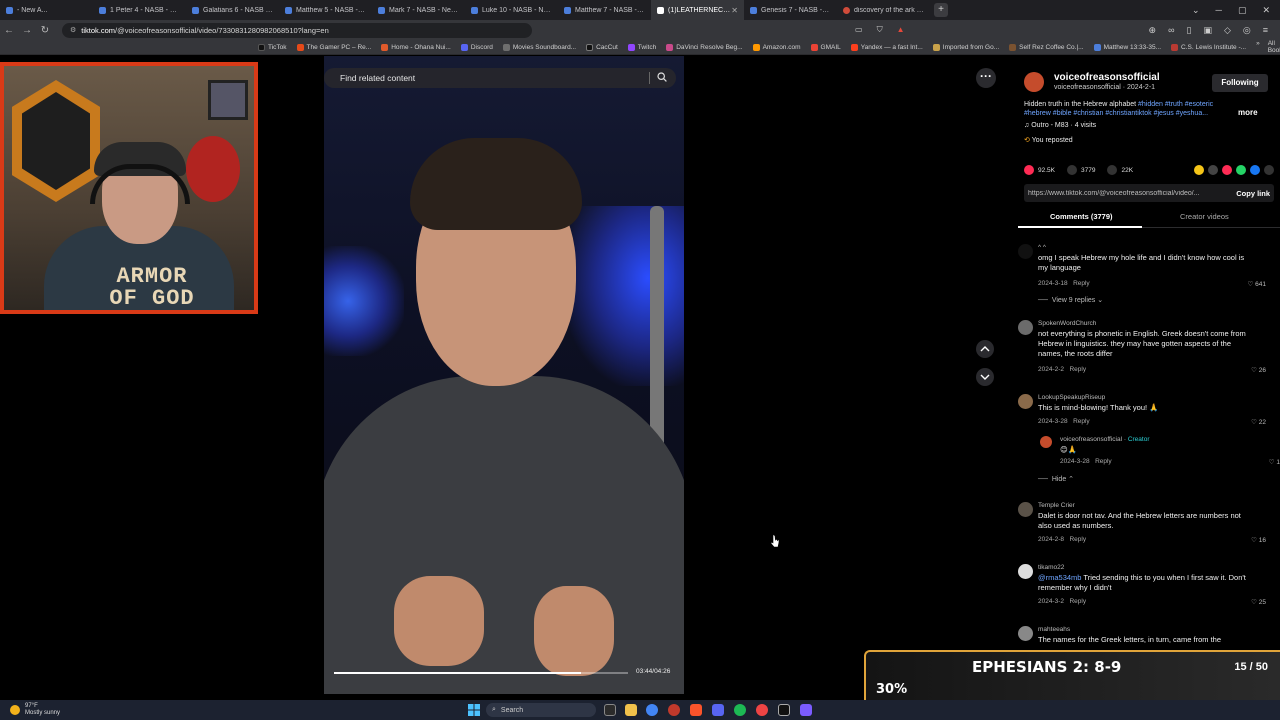  What do you see at coordinates (1266, 10) in the screenshot?
I see `close-window-icon: ✕` at bounding box center [1266, 10].